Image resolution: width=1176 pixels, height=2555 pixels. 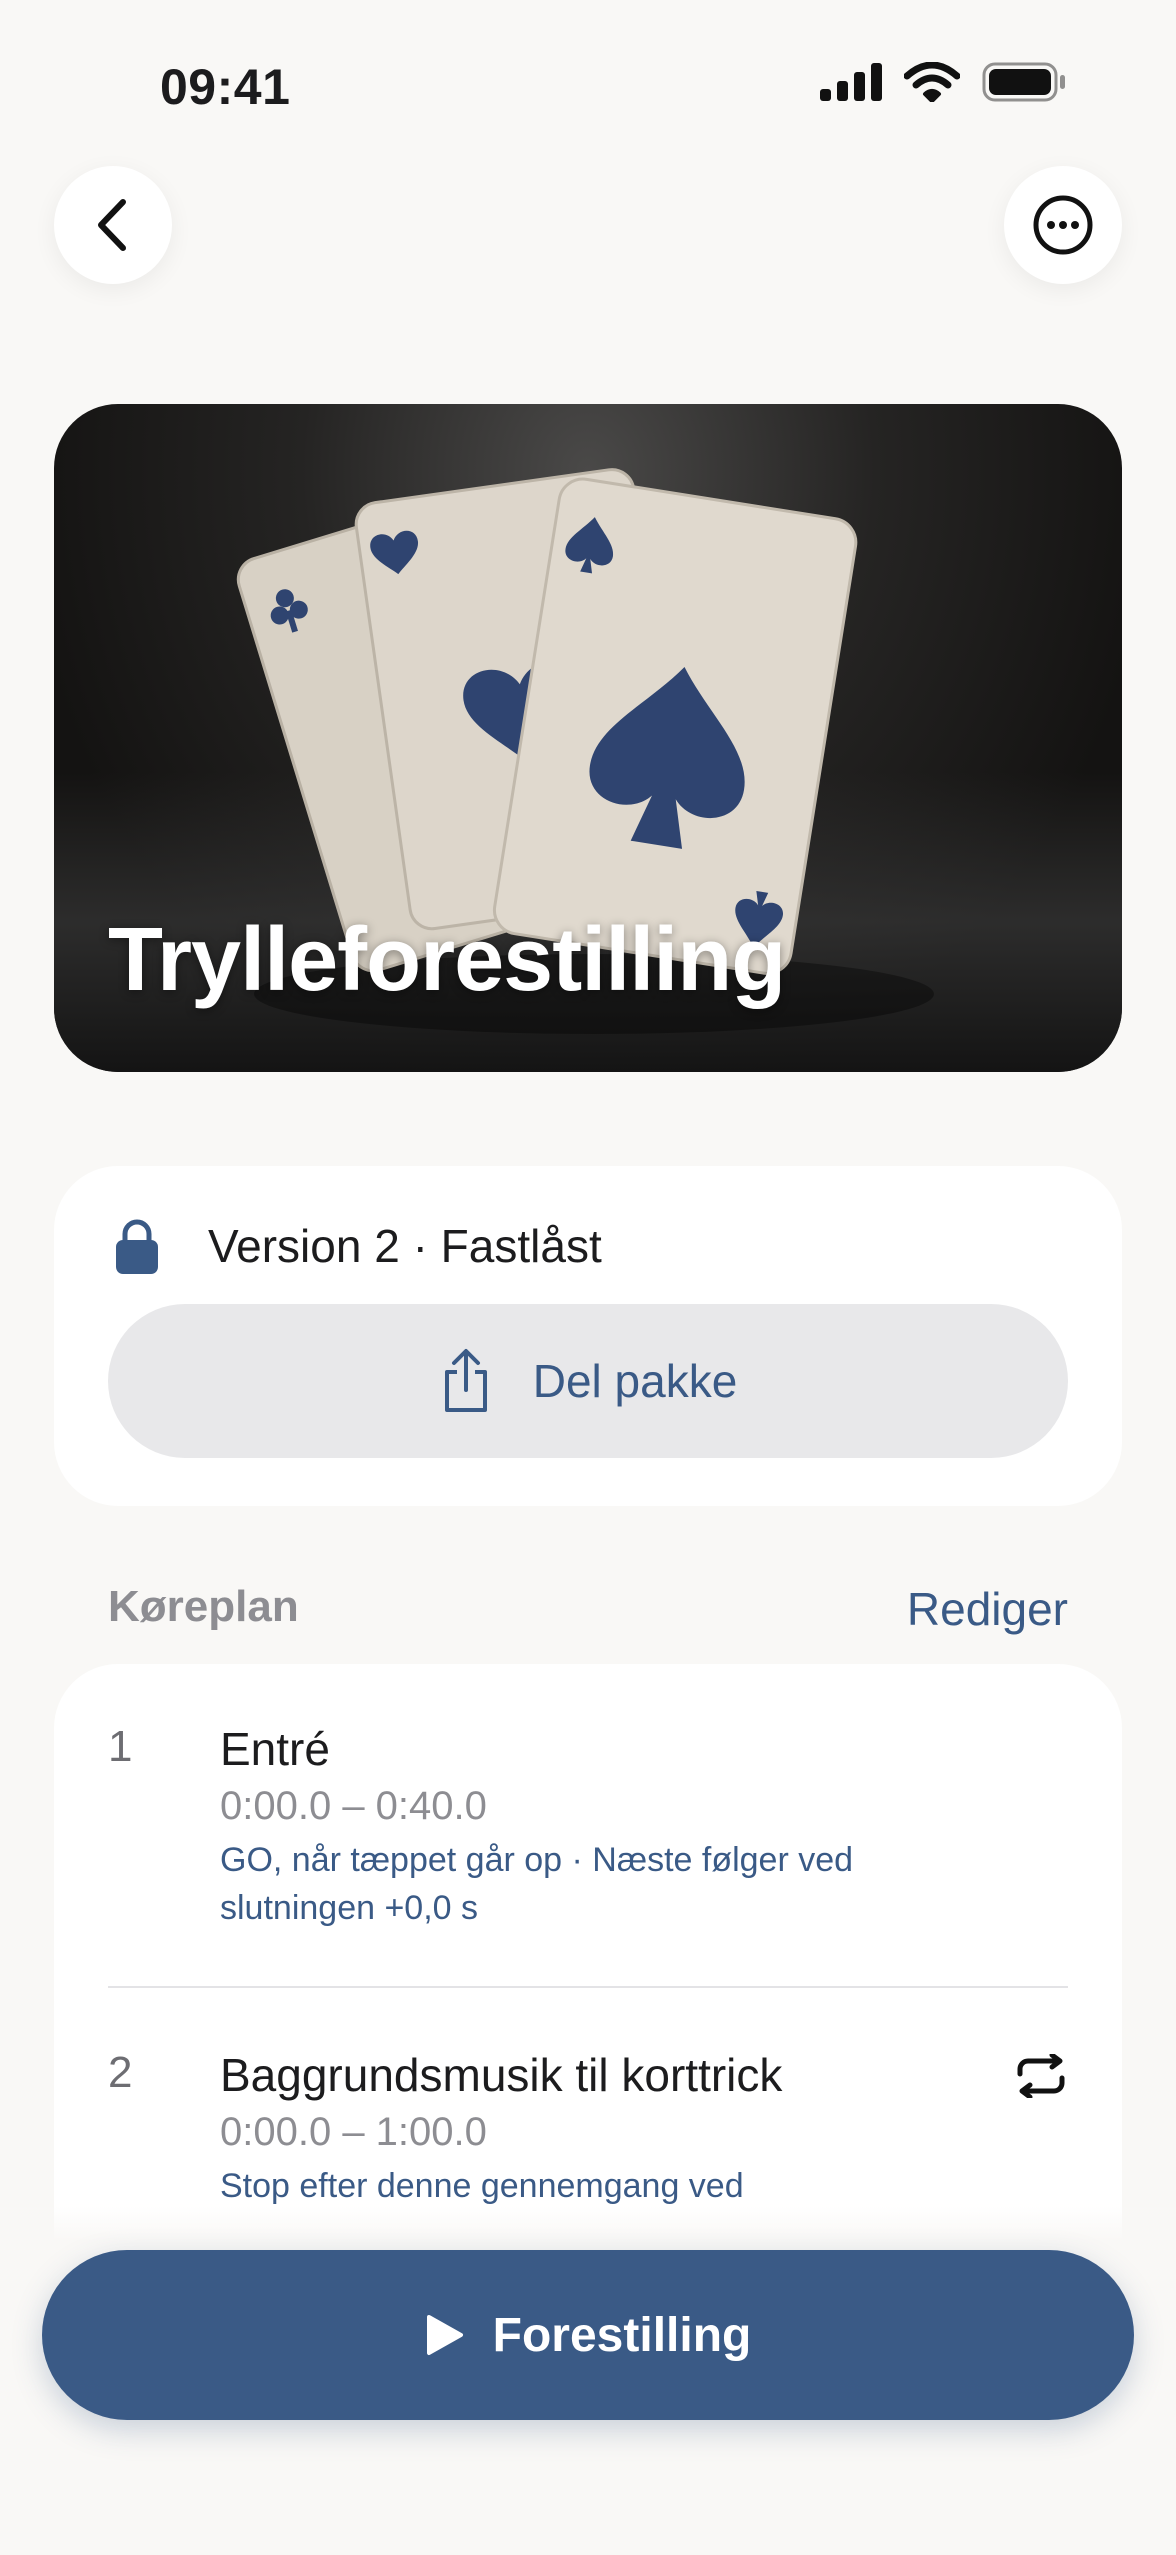 What do you see at coordinates (588, 85) in the screenshot?
I see `status-bar: 09:41` at bounding box center [588, 85].